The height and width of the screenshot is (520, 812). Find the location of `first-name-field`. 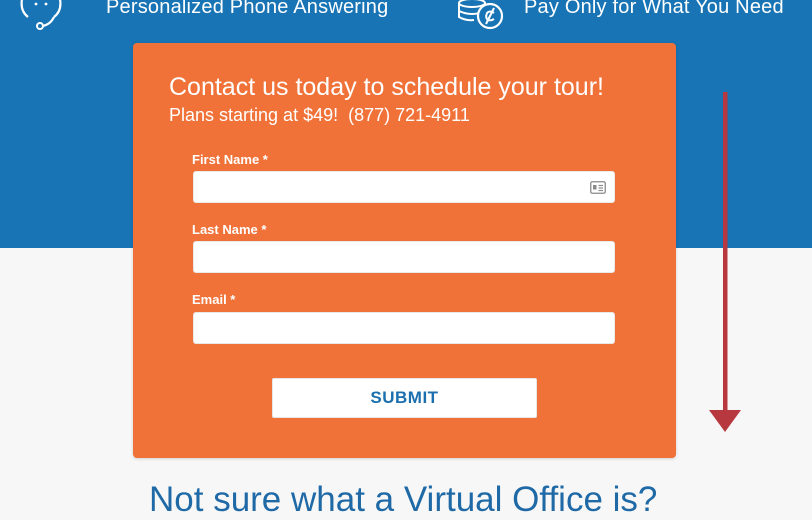

first-name-field is located at coordinates (404, 187).